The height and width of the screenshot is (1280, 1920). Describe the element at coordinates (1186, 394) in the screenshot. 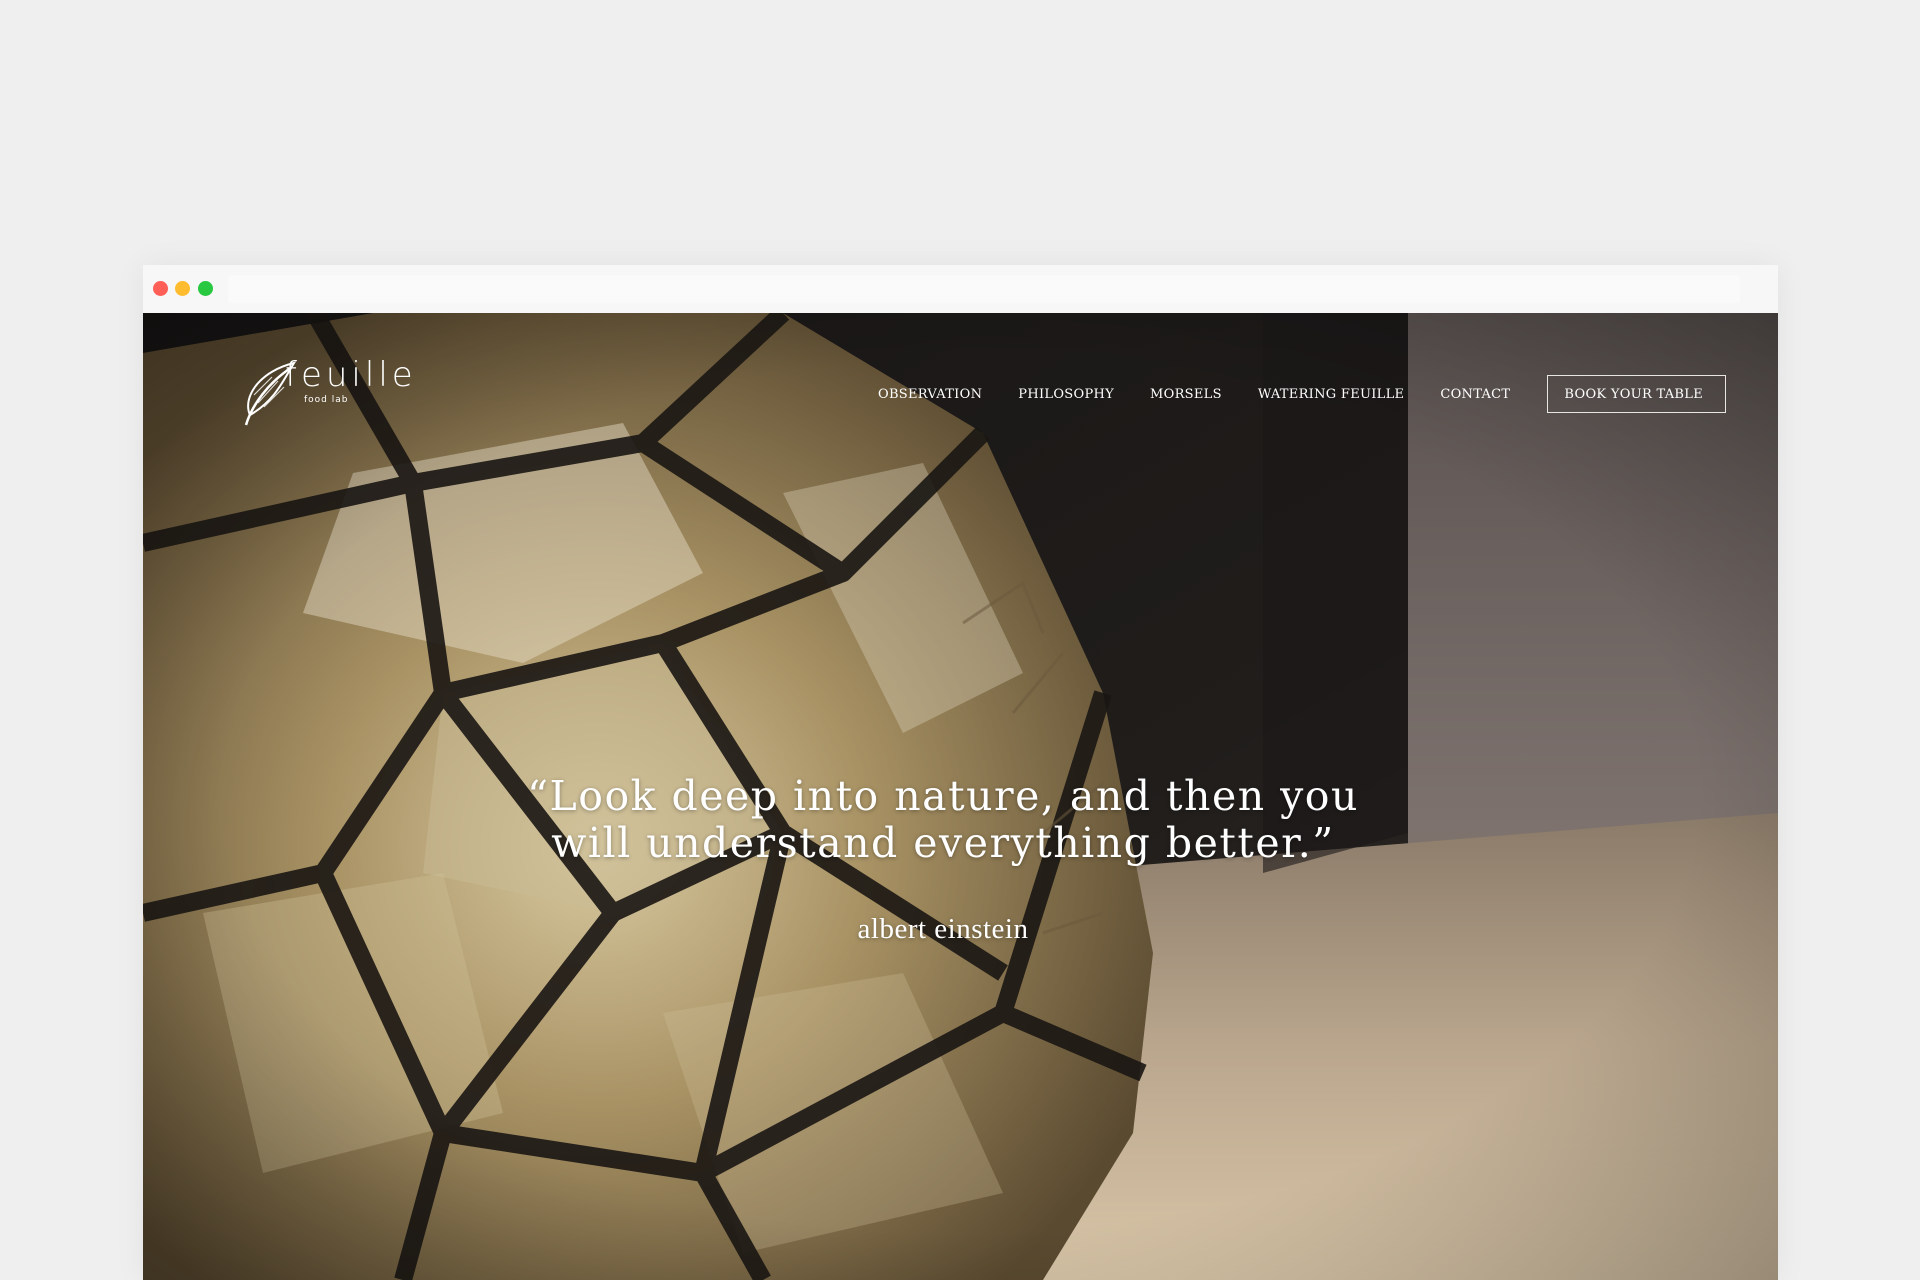

I see `nav-item-morsels: MORSELS` at that location.